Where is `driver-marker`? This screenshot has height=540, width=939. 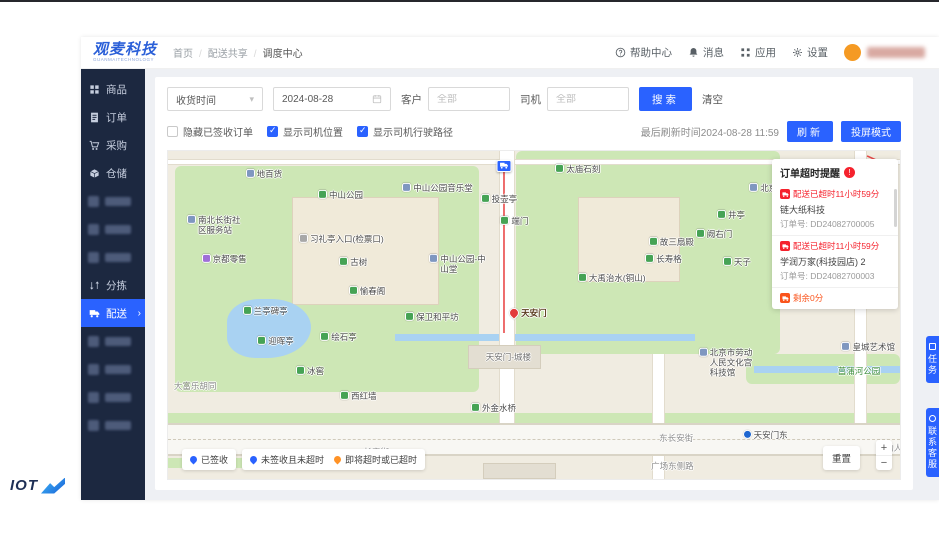 driver-marker is located at coordinates (504, 165).